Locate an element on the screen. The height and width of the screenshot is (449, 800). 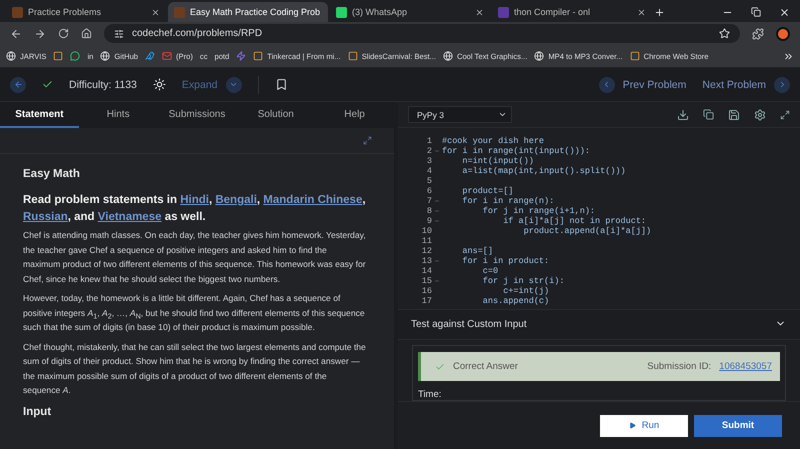
line-number: 14 is located at coordinates (426, 271).